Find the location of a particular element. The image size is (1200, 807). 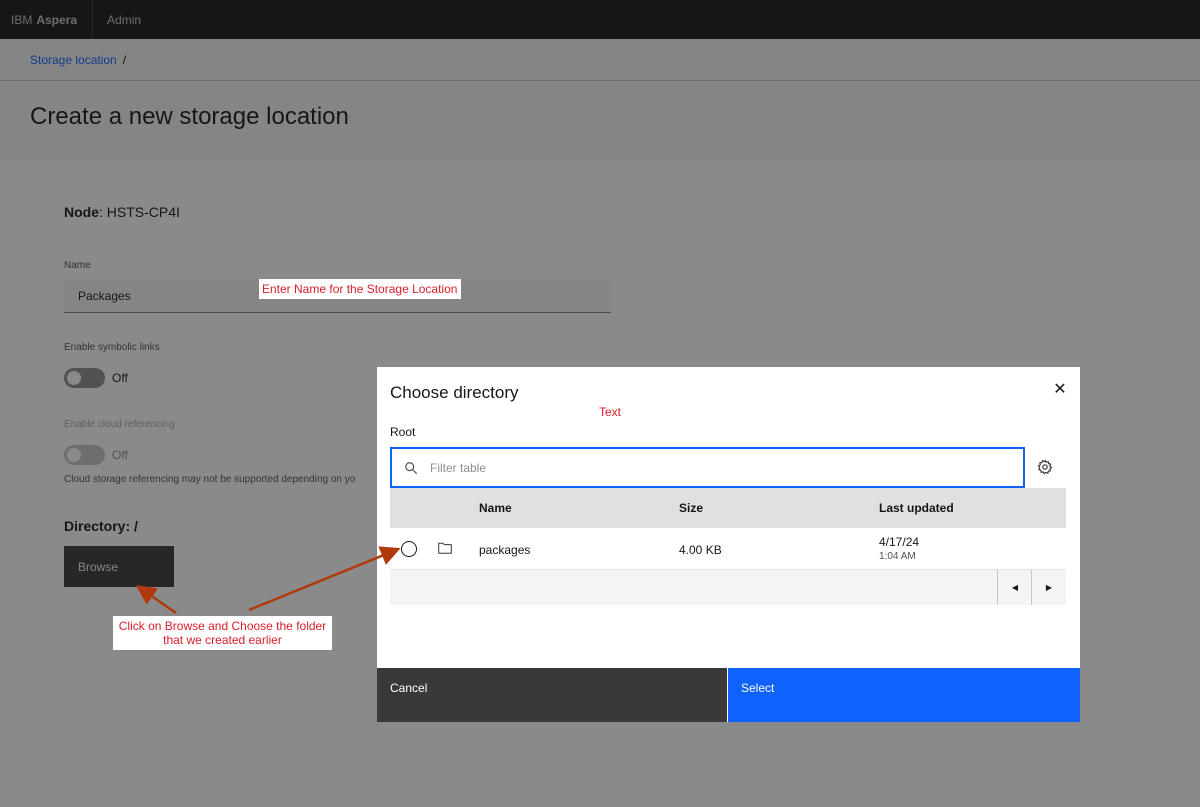

filter-table-input is located at coordinates (720, 467).